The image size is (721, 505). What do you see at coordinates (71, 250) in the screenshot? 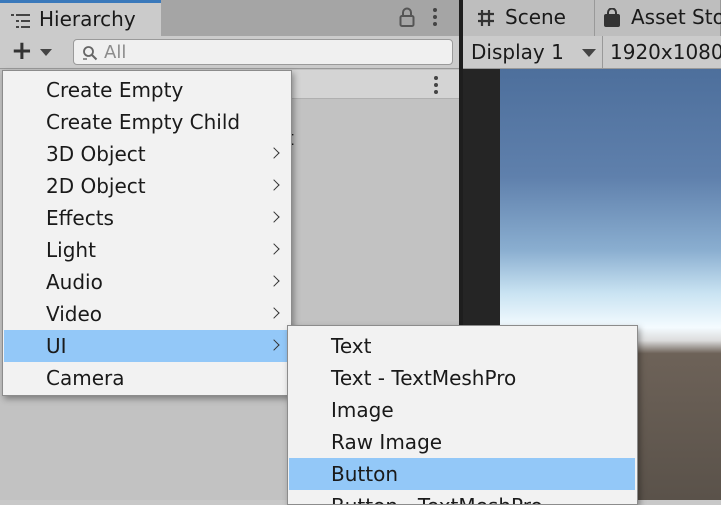
I see `menu-item-label: Light` at bounding box center [71, 250].